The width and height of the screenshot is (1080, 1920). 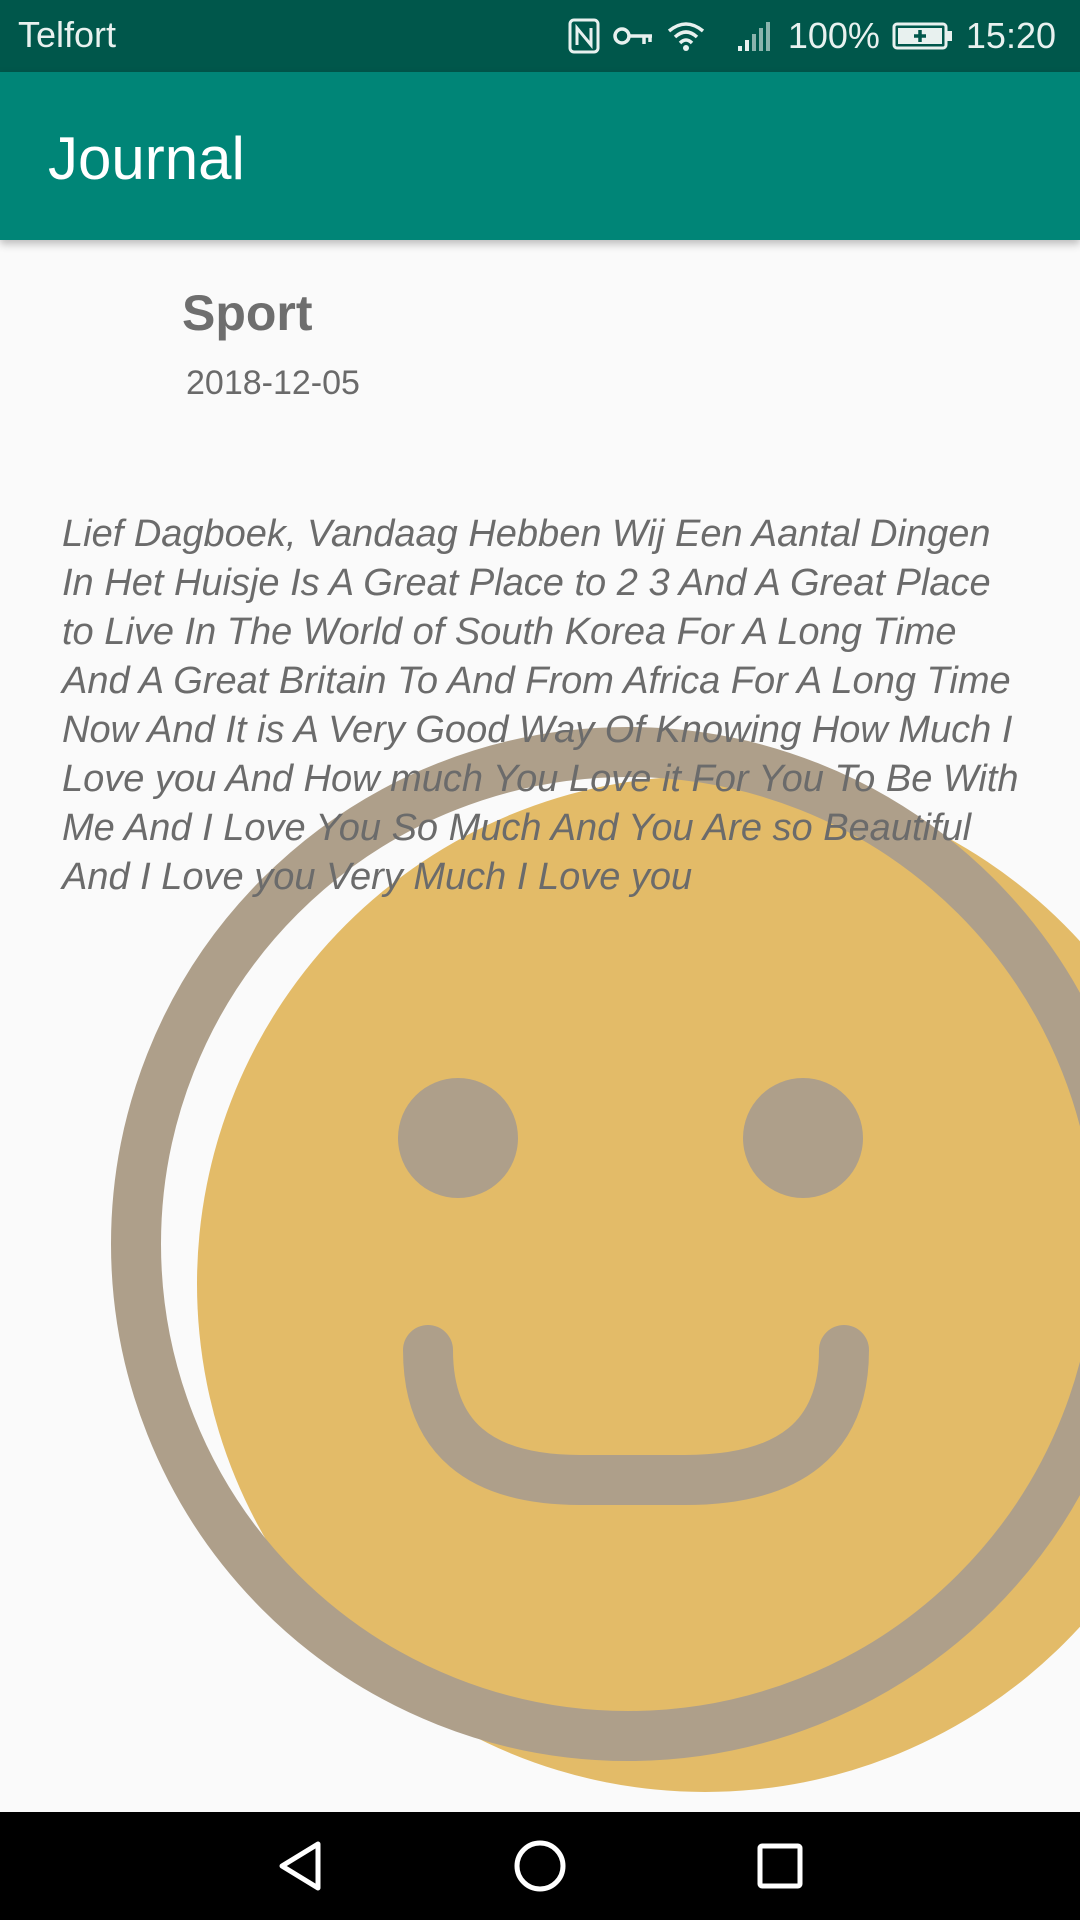 What do you see at coordinates (67, 34) in the screenshot?
I see `carrier-name: Telfort` at bounding box center [67, 34].